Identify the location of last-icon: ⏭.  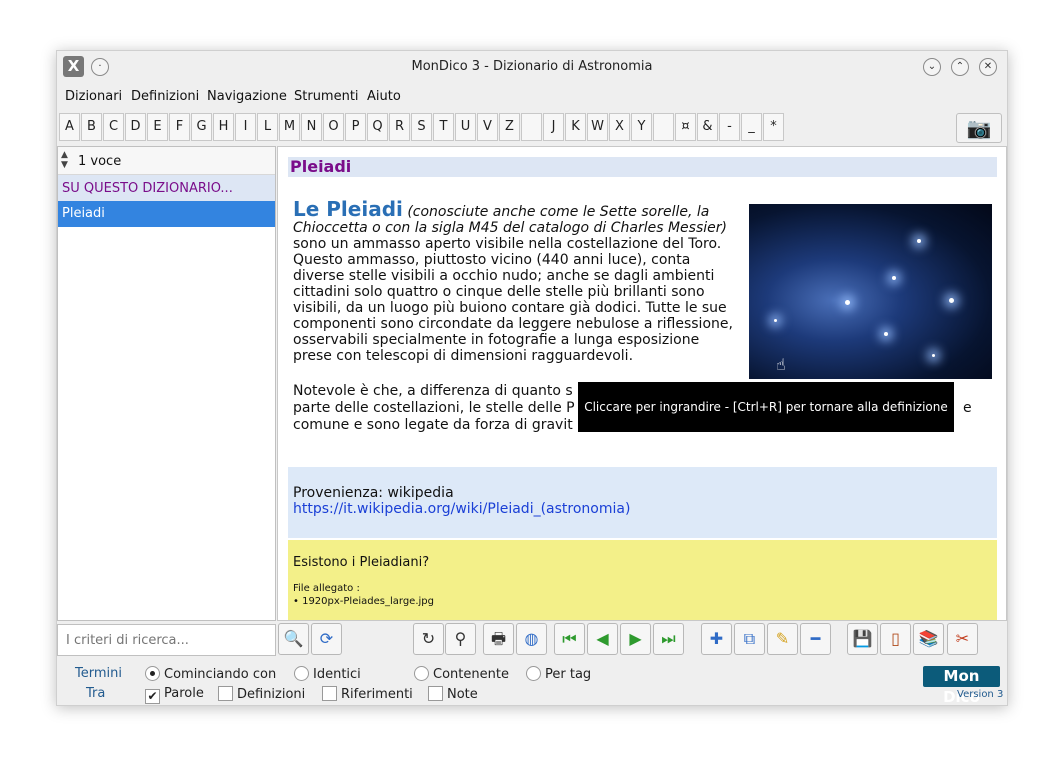
(668, 639).